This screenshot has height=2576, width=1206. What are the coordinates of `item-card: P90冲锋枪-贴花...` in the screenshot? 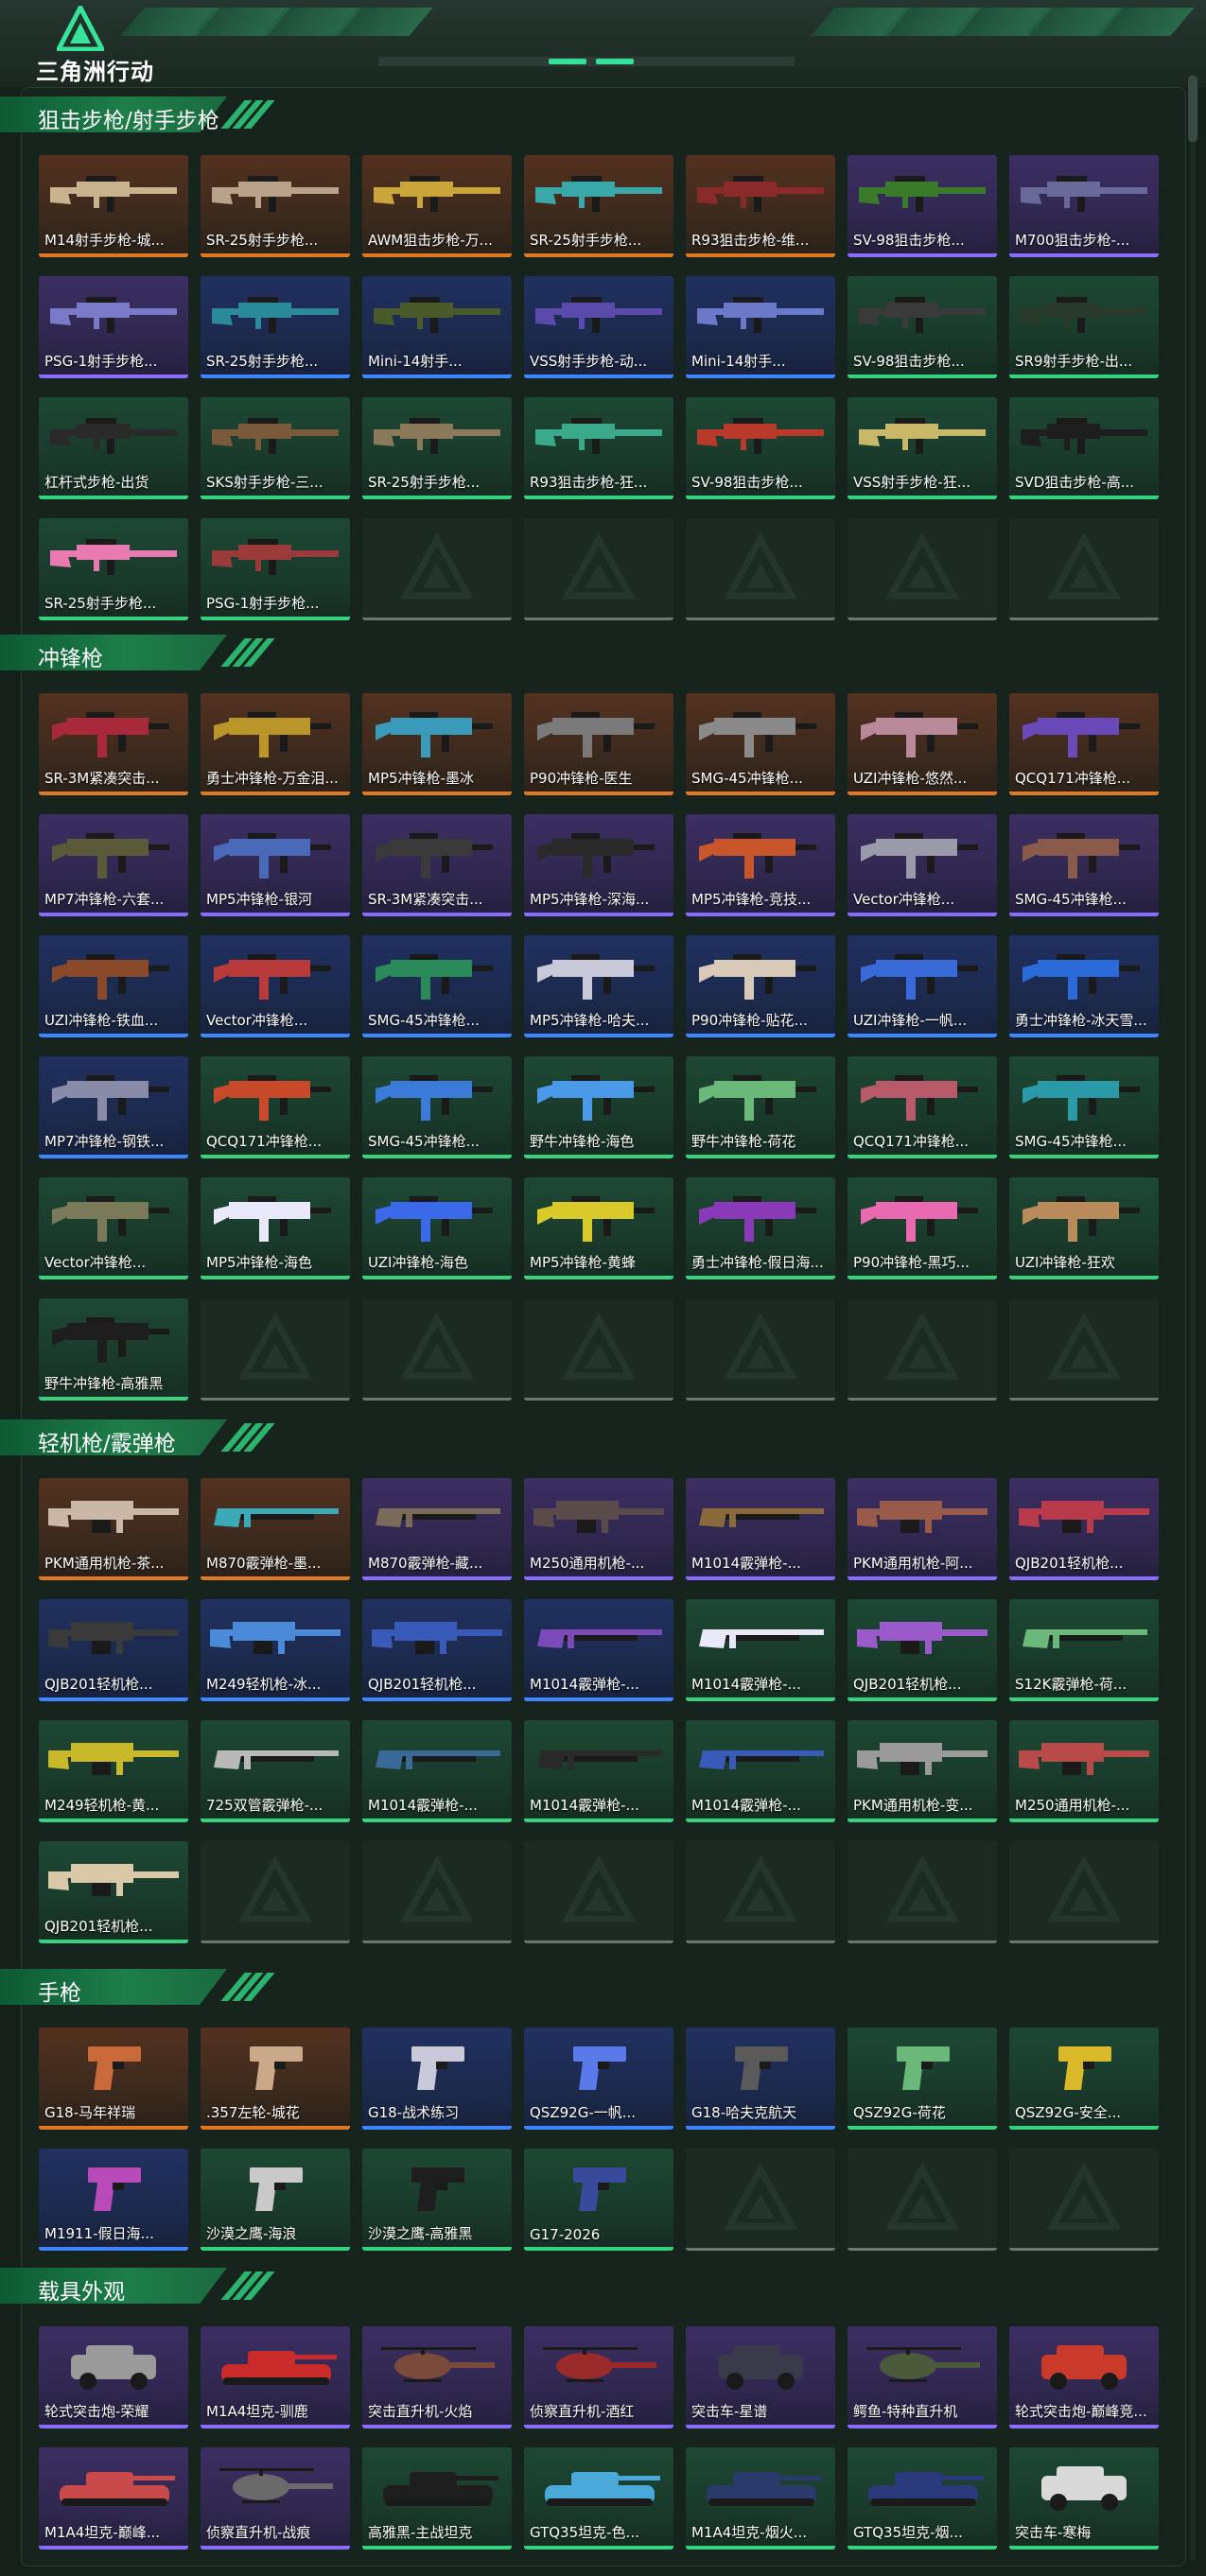 It's located at (760, 986).